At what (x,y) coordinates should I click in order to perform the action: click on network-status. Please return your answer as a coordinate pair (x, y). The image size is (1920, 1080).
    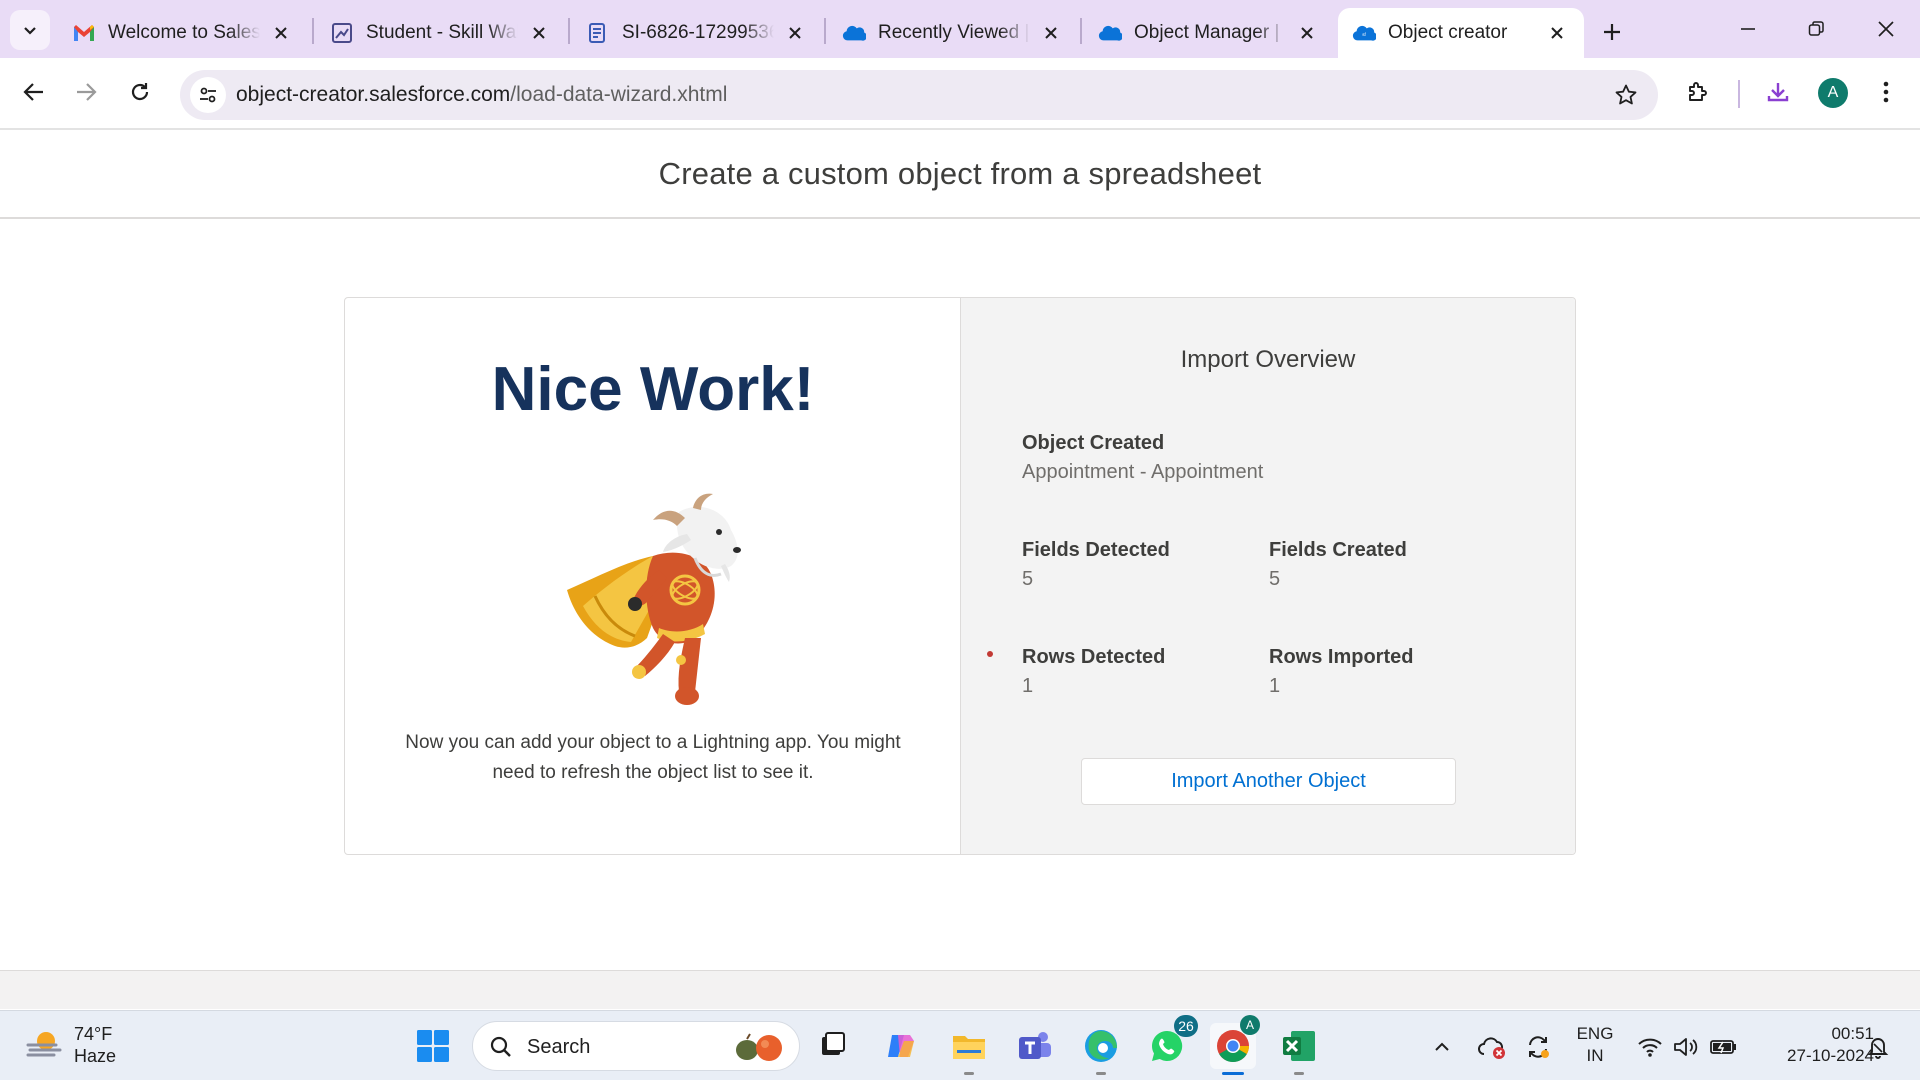
    Looking at the image, I should click on (1650, 1047).